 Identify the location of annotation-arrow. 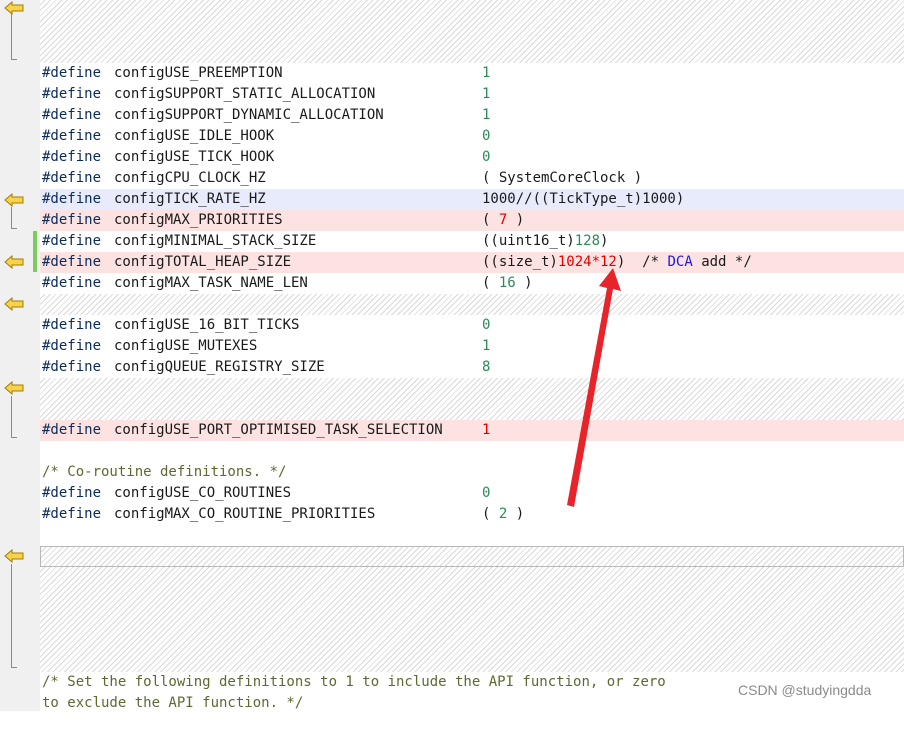
(594, 387).